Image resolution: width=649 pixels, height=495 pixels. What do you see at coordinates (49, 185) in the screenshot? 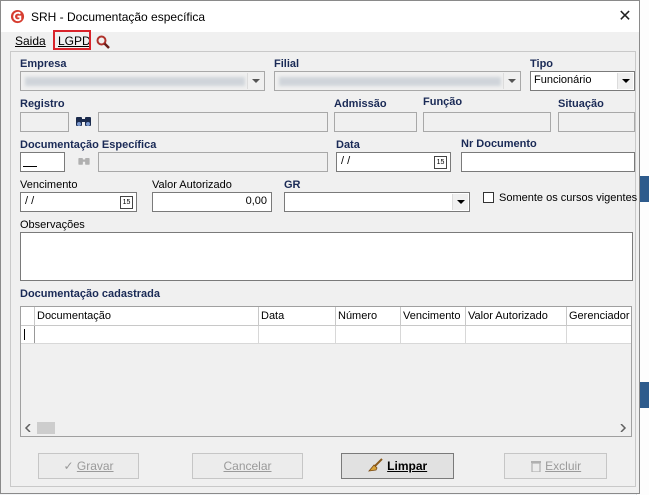
I see `vencimento-label: Vencimento` at bounding box center [49, 185].